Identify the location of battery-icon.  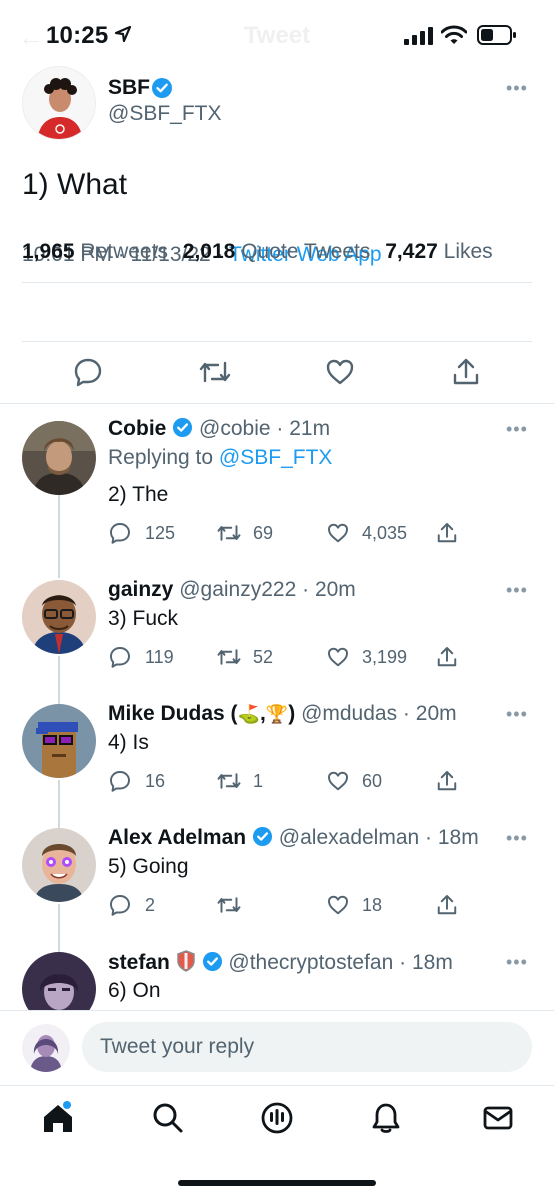
(496, 35).